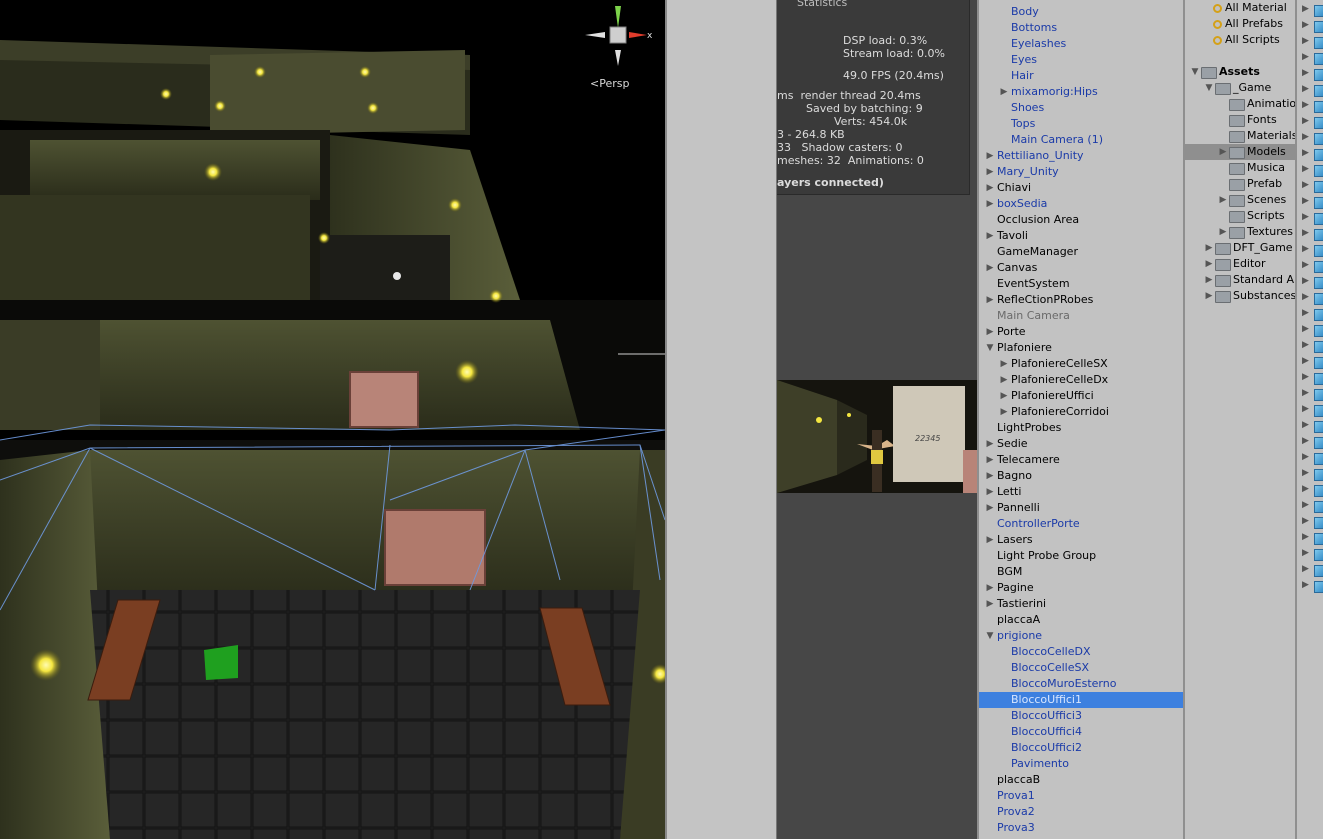  What do you see at coordinates (1081, 124) in the screenshot?
I see `hierarchy-item: Tops` at bounding box center [1081, 124].